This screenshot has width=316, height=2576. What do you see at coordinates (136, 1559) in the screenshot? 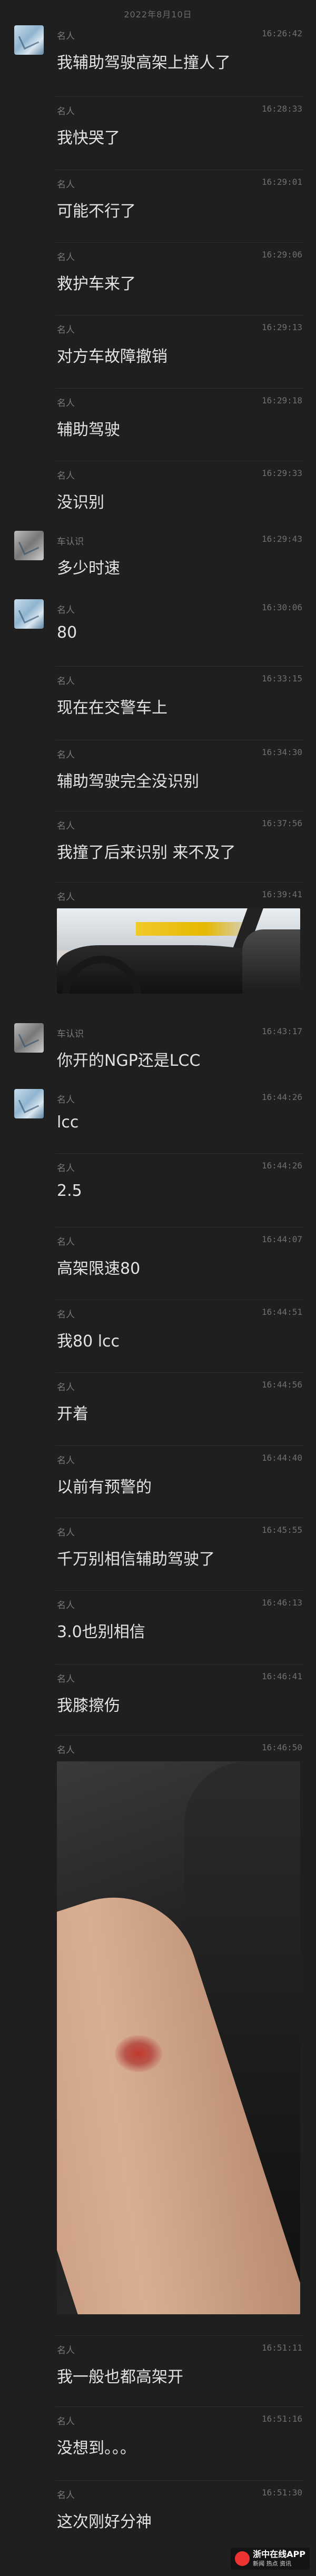
I see `message-text: 千万别相信辅助驾驶了` at bounding box center [136, 1559].